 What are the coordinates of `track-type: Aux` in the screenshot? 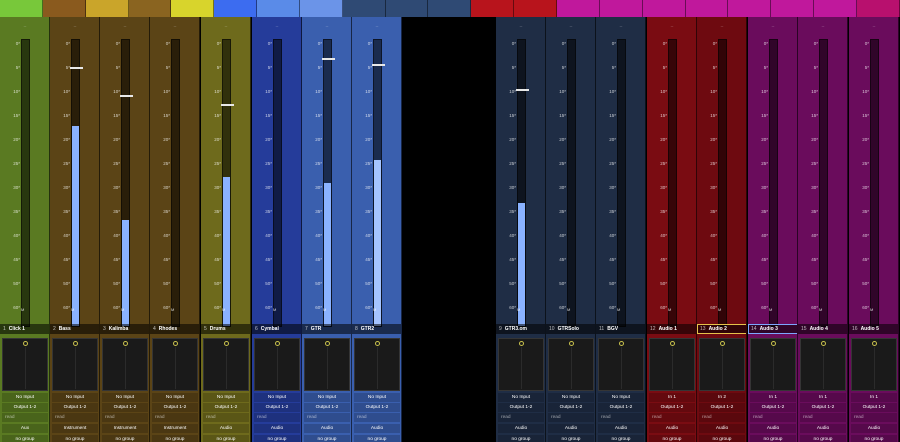 It's located at (25, 428).